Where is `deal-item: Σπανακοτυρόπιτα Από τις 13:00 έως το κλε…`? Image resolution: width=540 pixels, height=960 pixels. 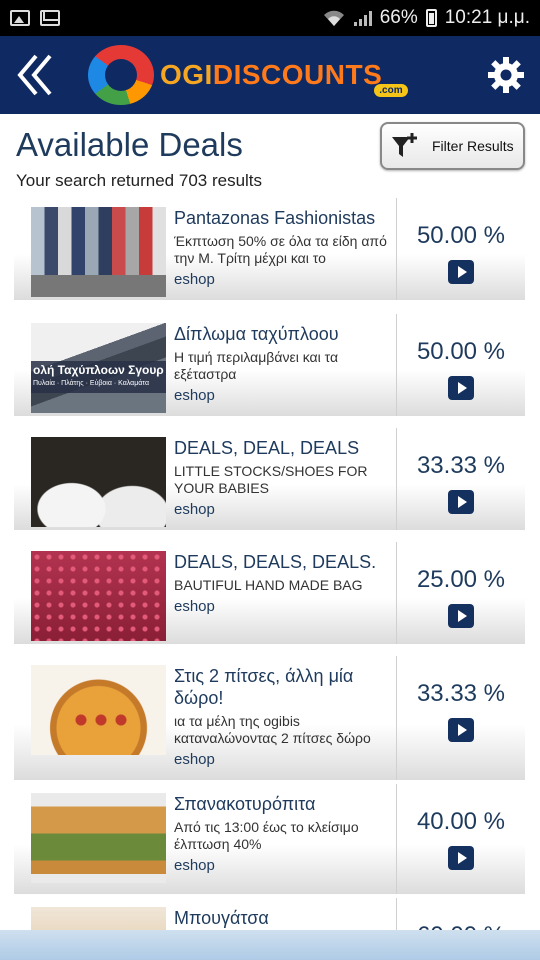 deal-item: Σπανακοτυρόπιτα Από τις 13:00 έως το κλε… is located at coordinates (269, 839).